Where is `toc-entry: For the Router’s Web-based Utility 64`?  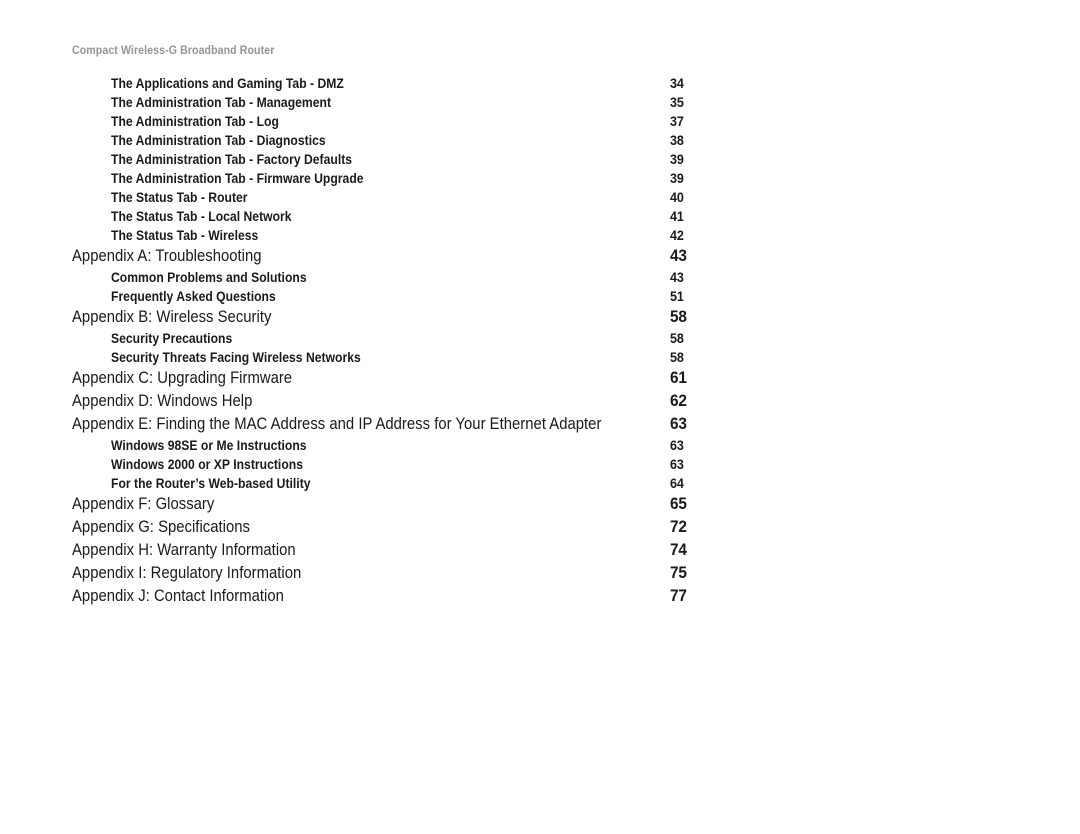
toc-entry: For the Router’s Web-based Utility 64 is located at coordinates (540, 485).